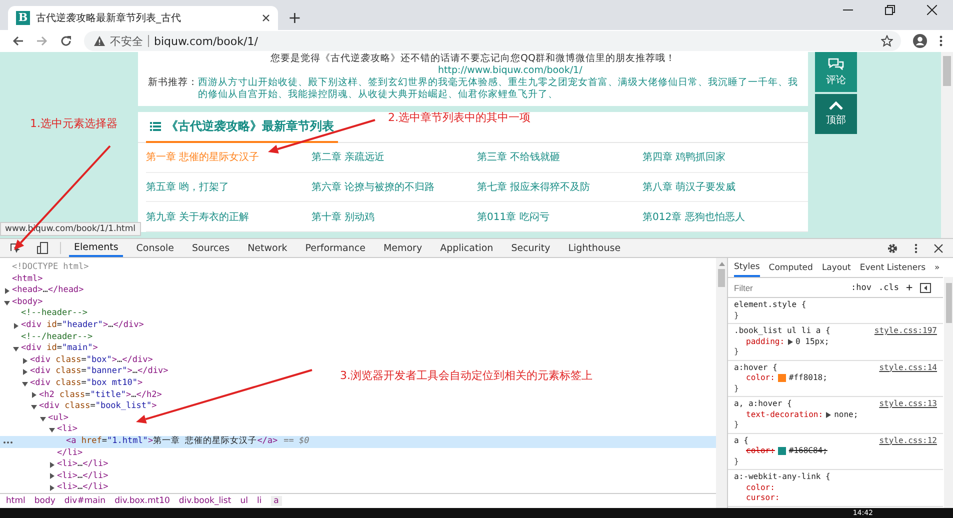  I want to click on account-icon, so click(920, 41).